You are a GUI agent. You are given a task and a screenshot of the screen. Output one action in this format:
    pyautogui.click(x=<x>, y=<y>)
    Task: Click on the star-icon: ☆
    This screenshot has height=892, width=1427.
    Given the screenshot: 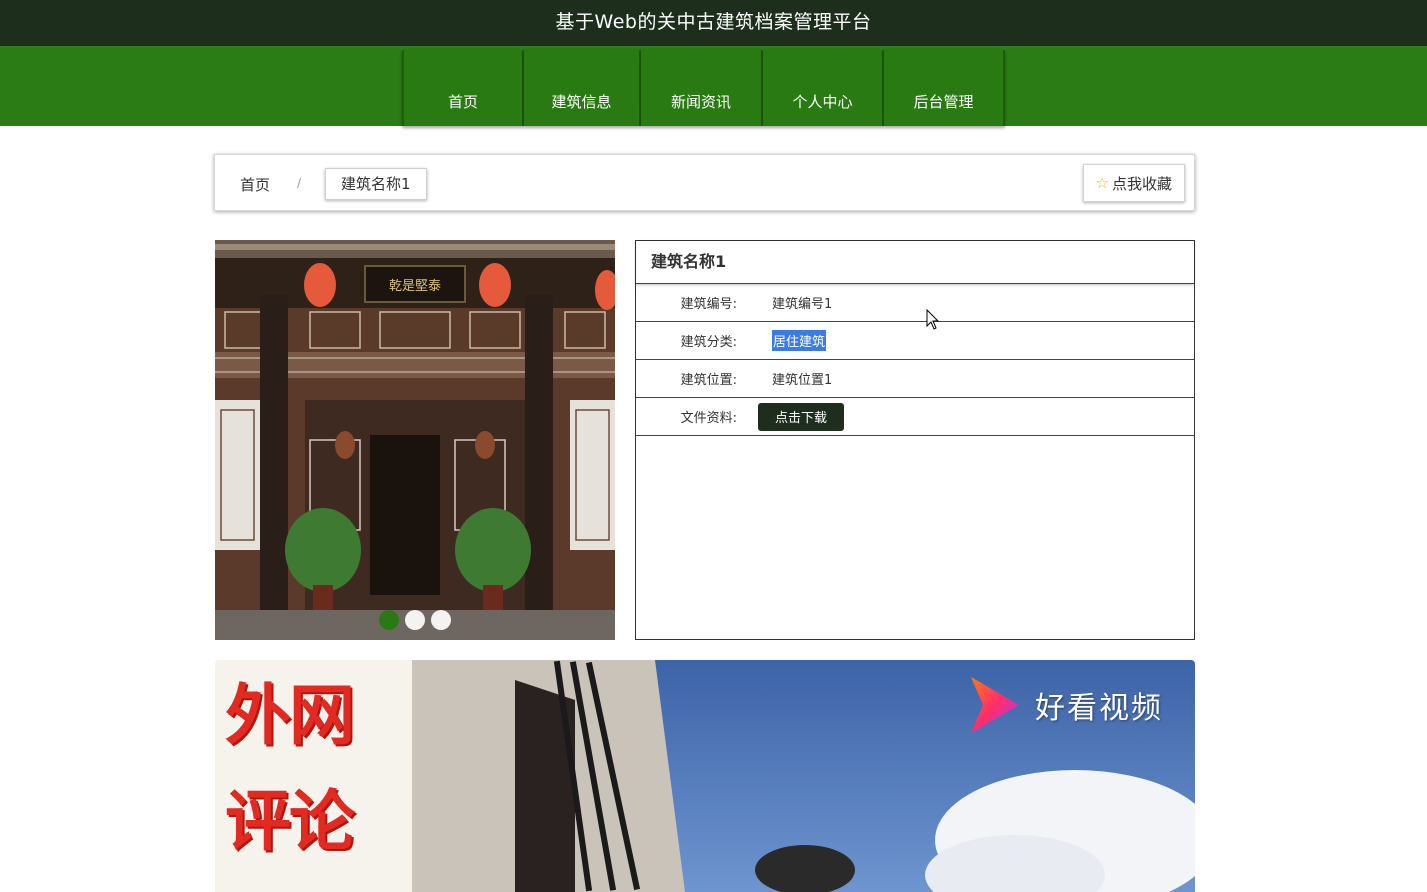 What is the action you would take?
    pyautogui.click(x=1102, y=183)
    